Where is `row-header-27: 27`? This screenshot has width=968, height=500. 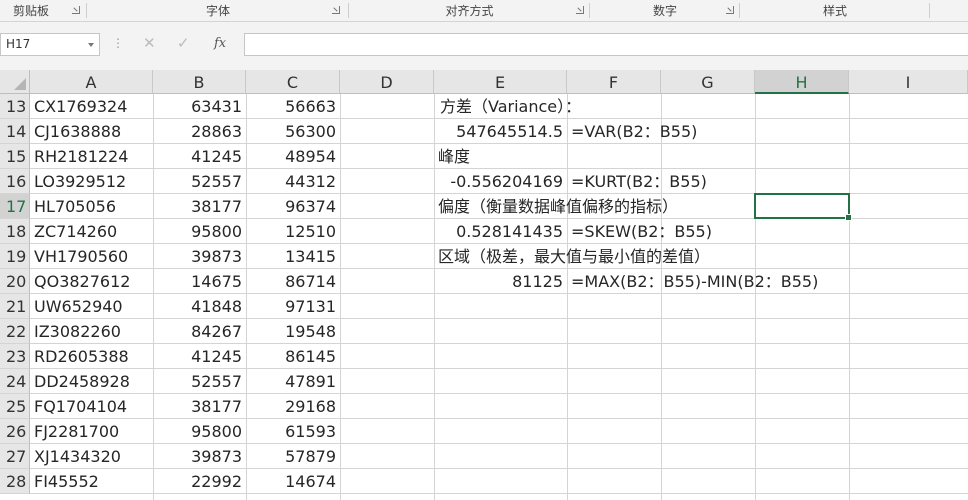
row-header-27: 27 is located at coordinates (15, 456).